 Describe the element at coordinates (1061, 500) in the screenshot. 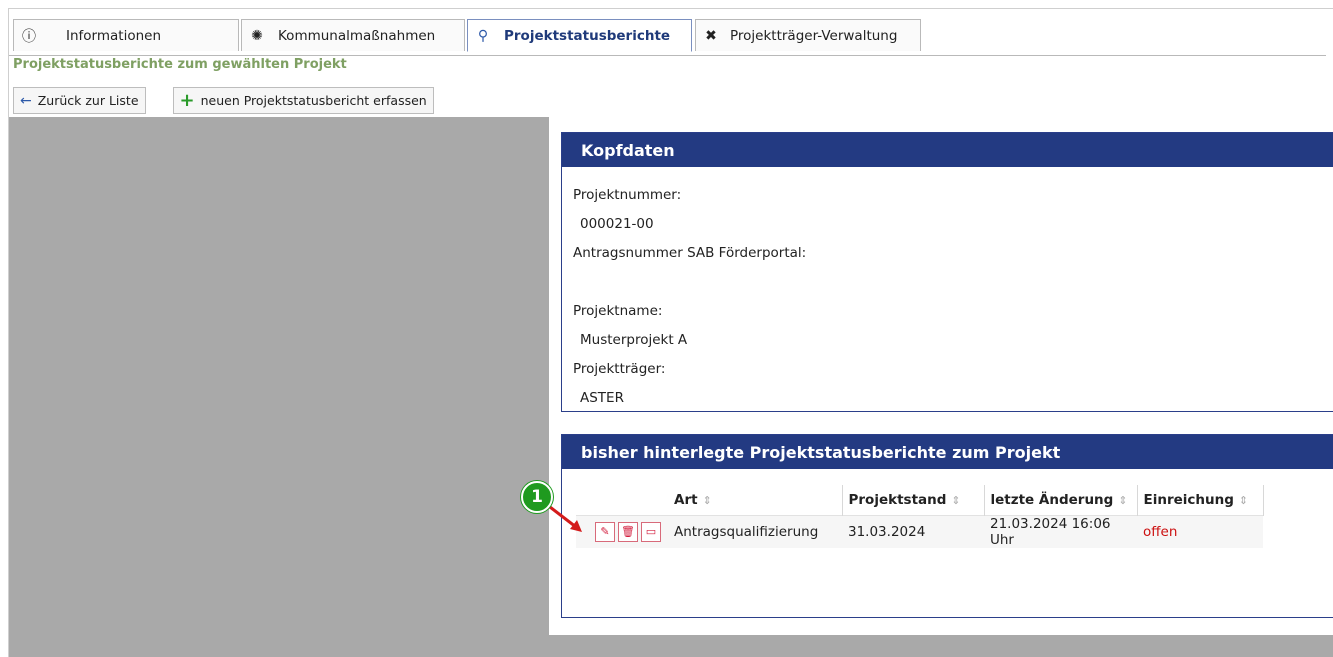

I see `column-header-letzte-aenderung: letzte Änderung ⇕` at that location.